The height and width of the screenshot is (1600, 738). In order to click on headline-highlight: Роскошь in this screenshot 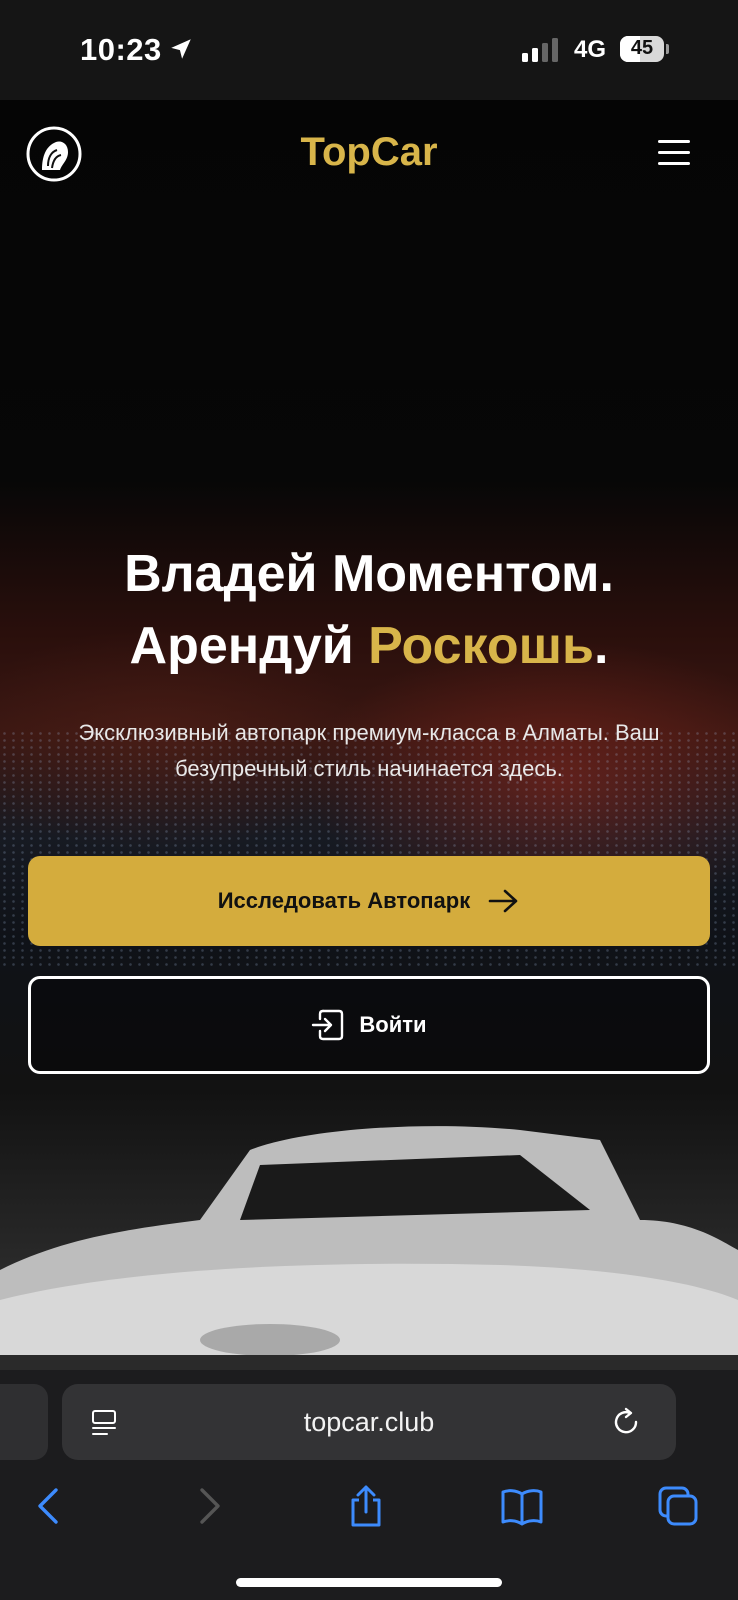, I will do `click(481, 646)`.